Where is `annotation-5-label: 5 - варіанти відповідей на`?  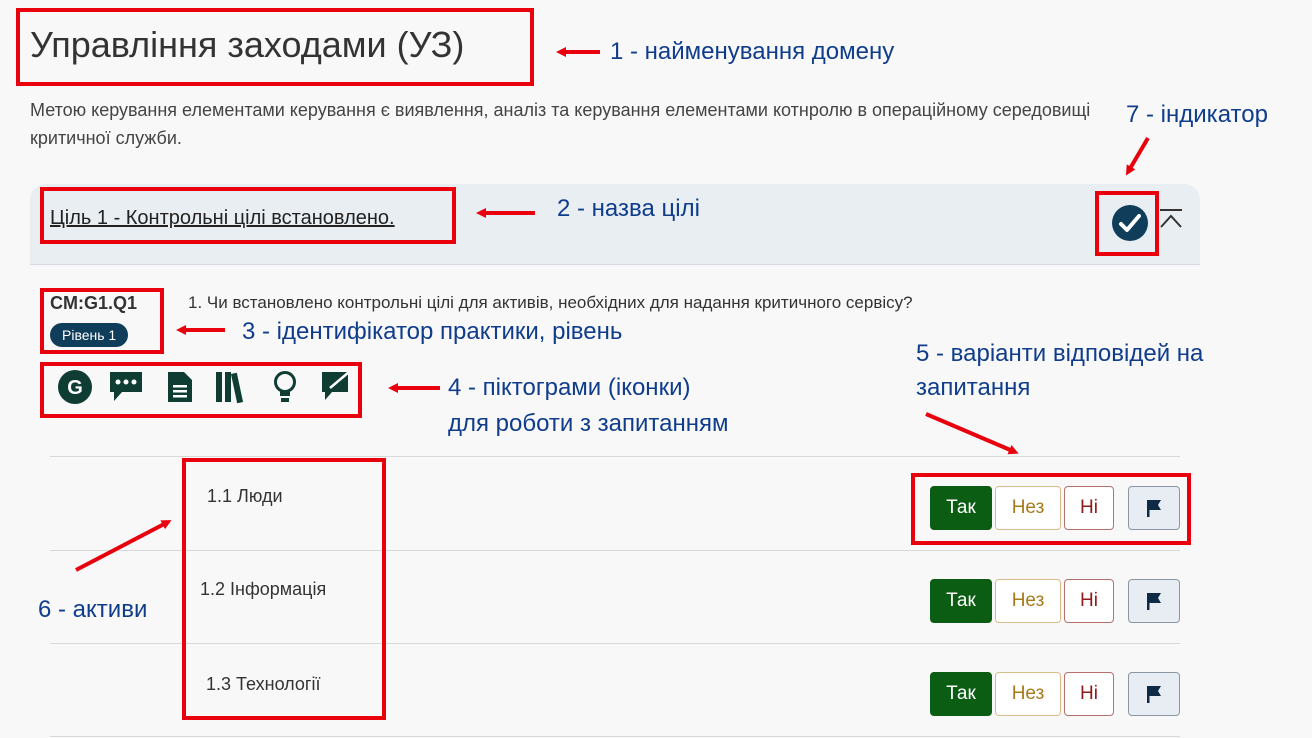
annotation-5-label: 5 - варіанти відповідей на is located at coordinates (1060, 353).